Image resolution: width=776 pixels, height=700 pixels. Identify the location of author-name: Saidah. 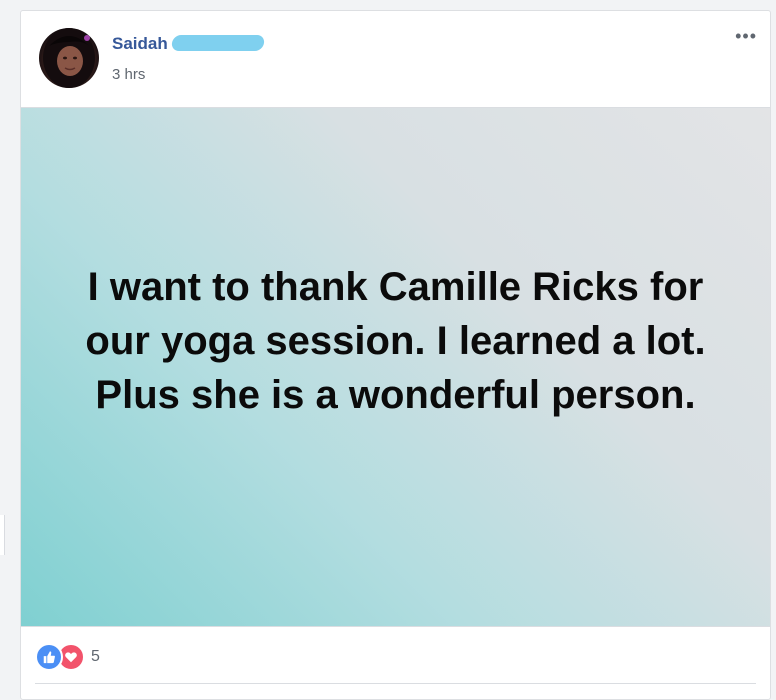
(188, 44).